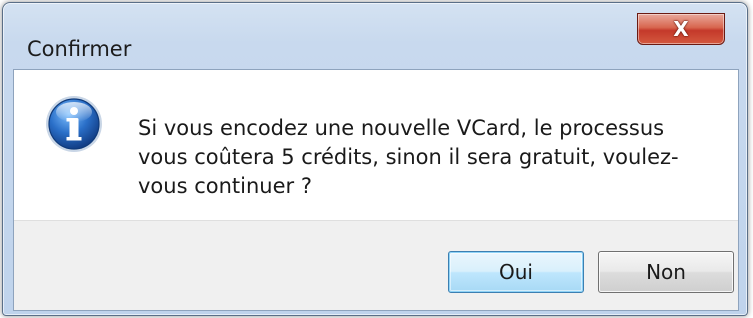 The height and width of the screenshot is (318, 753). I want to click on close-button: X, so click(681, 29).